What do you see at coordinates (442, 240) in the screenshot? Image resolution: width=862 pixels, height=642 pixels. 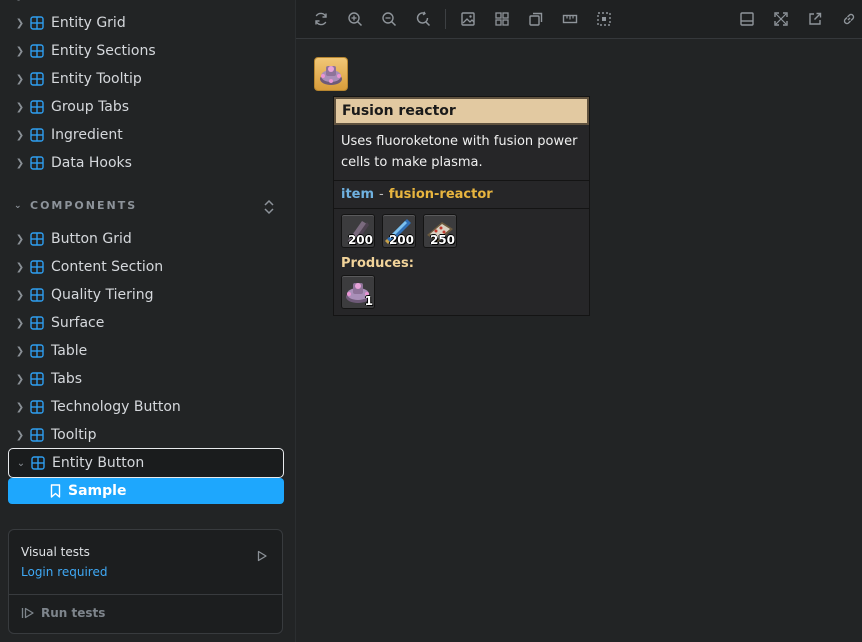 I see `ingredient-count: 250` at bounding box center [442, 240].